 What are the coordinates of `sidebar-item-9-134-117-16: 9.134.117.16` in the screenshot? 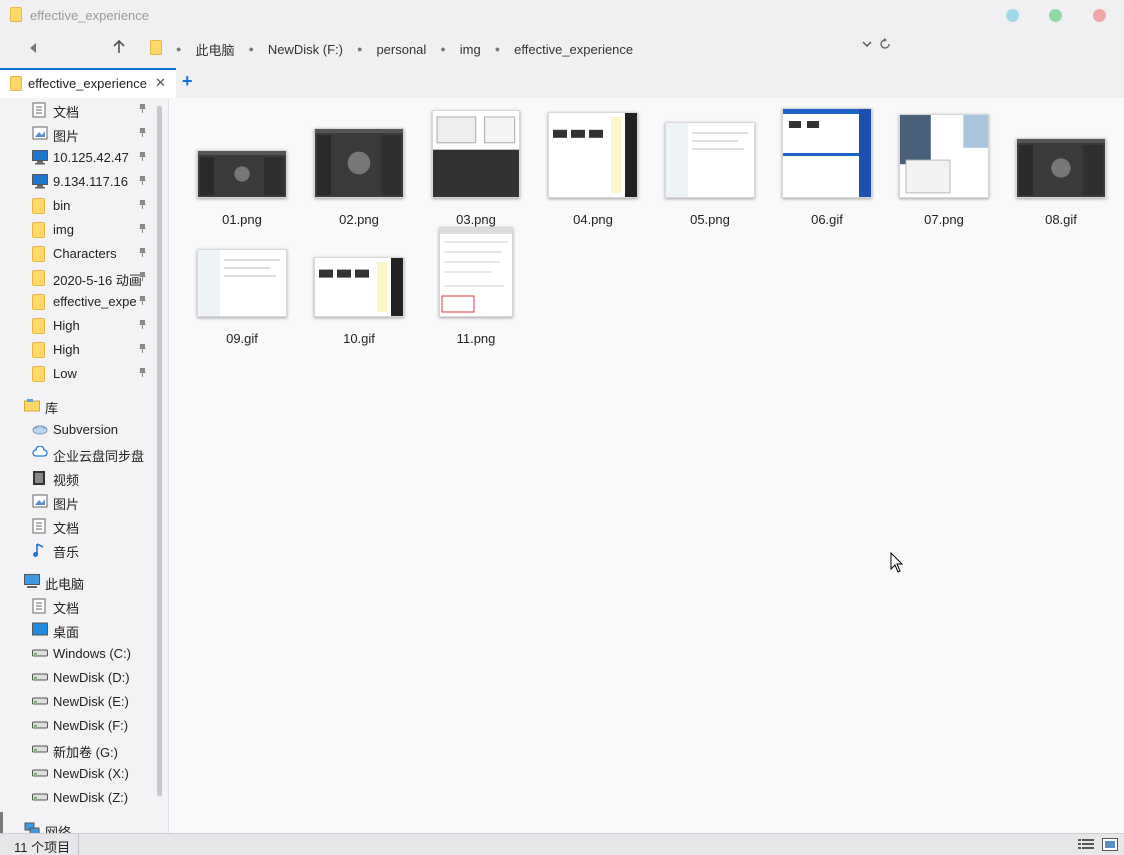 It's located at (75, 182).